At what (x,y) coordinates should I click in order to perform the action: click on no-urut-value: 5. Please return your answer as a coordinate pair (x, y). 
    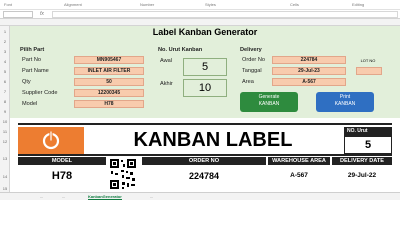
    Looking at the image, I should click on (368, 145).